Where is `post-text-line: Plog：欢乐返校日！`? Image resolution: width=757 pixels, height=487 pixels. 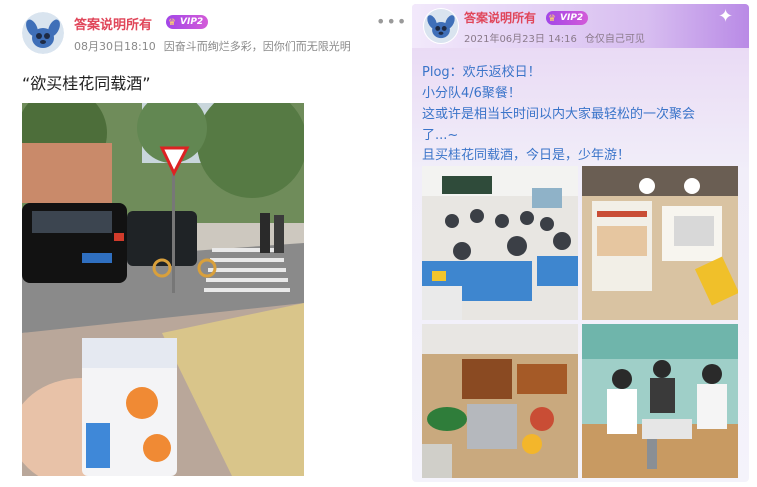 post-text-line: Plog：欢乐返校日！ is located at coordinates (481, 72).